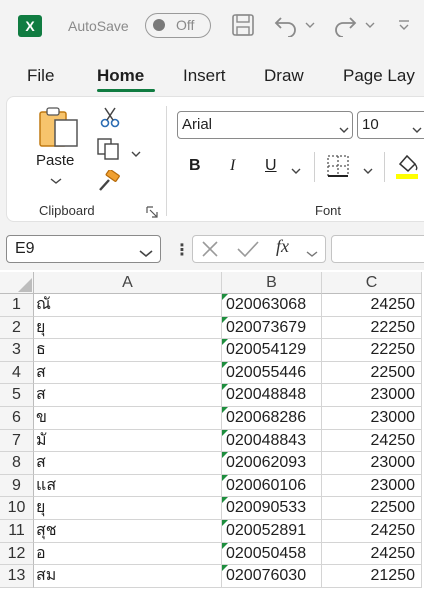  What do you see at coordinates (128, 305) in the screenshot?
I see `cell-a: ณั` at bounding box center [128, 305].